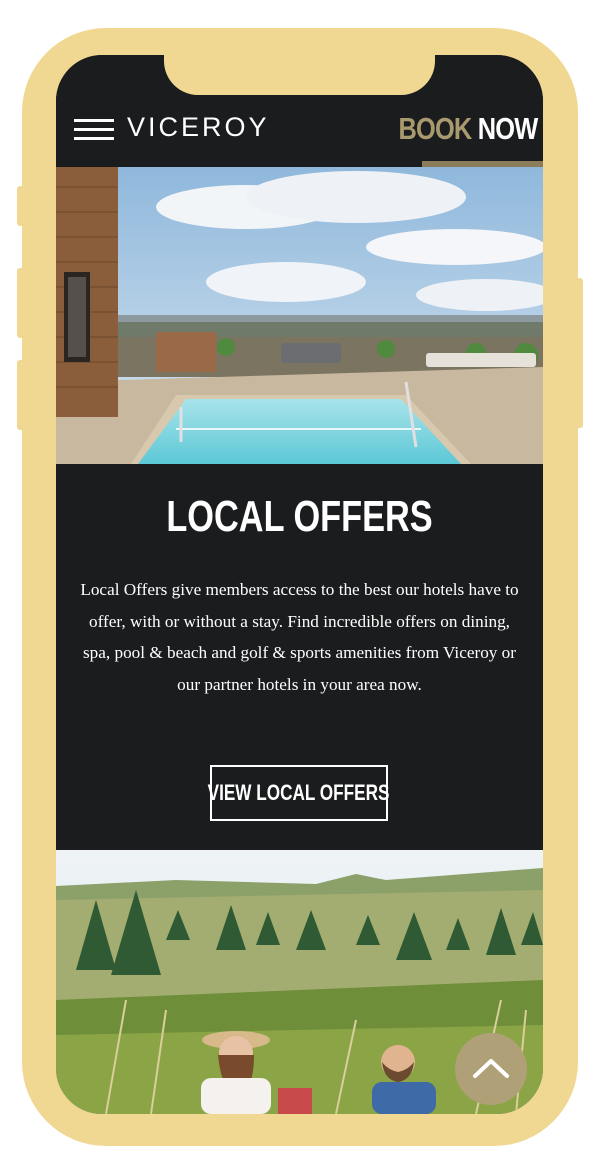  I want to click on book-now-label-book: BOOK, so click(435, 128).